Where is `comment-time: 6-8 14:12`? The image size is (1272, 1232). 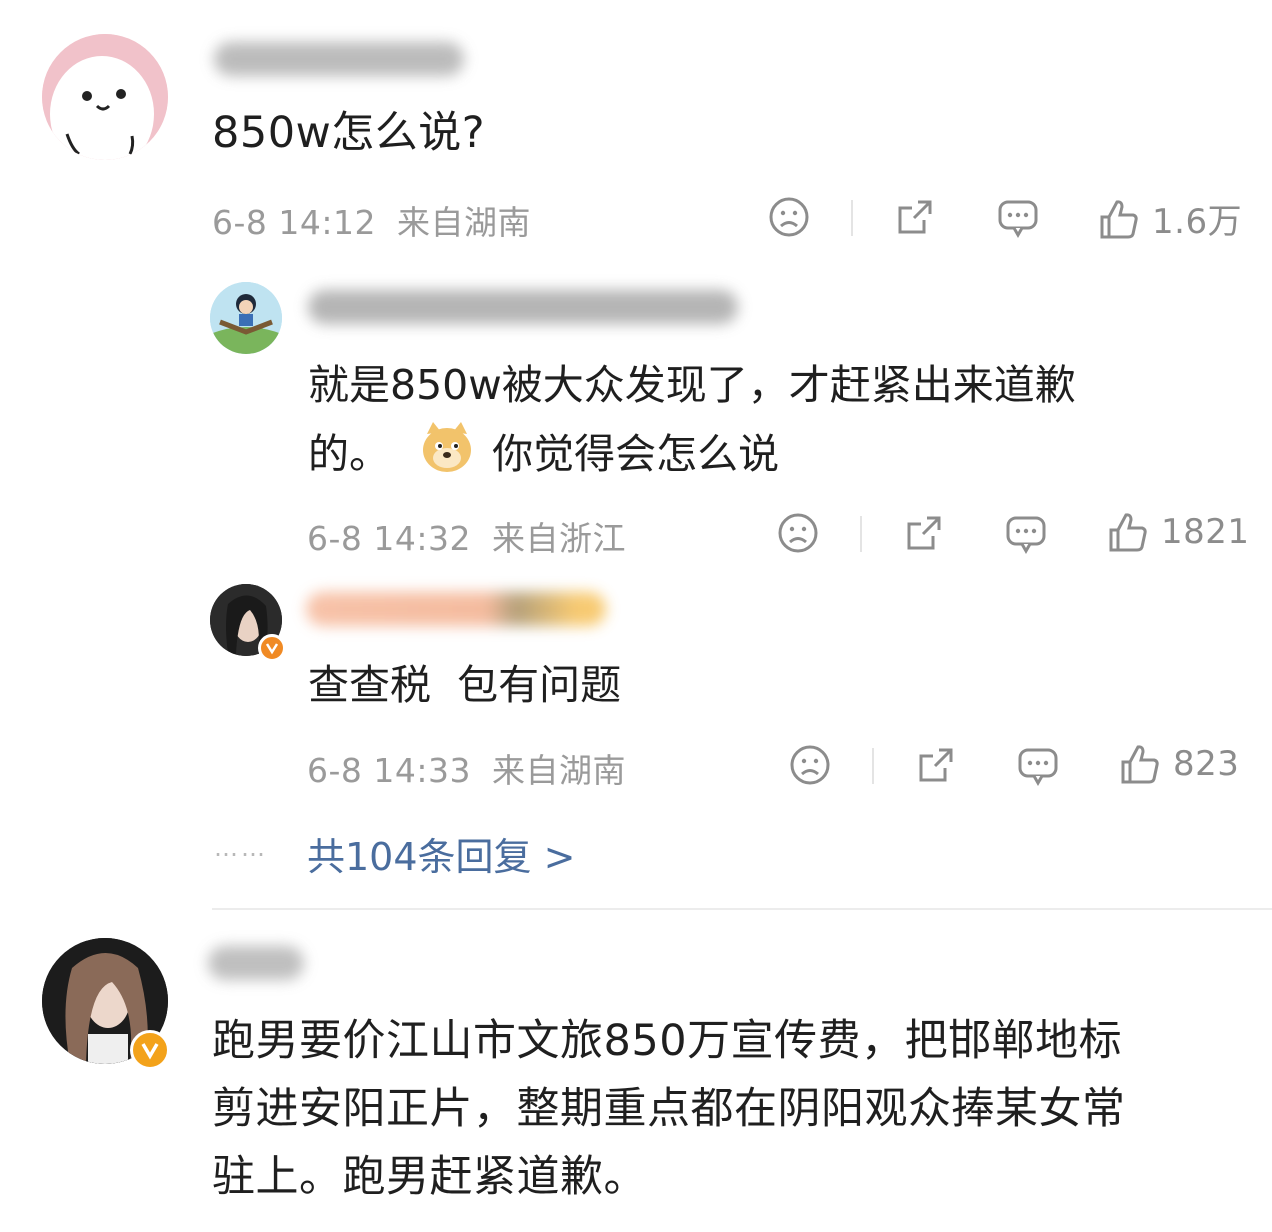 comment-time: 6-8 14:12 is located at coordinates (294, 222).